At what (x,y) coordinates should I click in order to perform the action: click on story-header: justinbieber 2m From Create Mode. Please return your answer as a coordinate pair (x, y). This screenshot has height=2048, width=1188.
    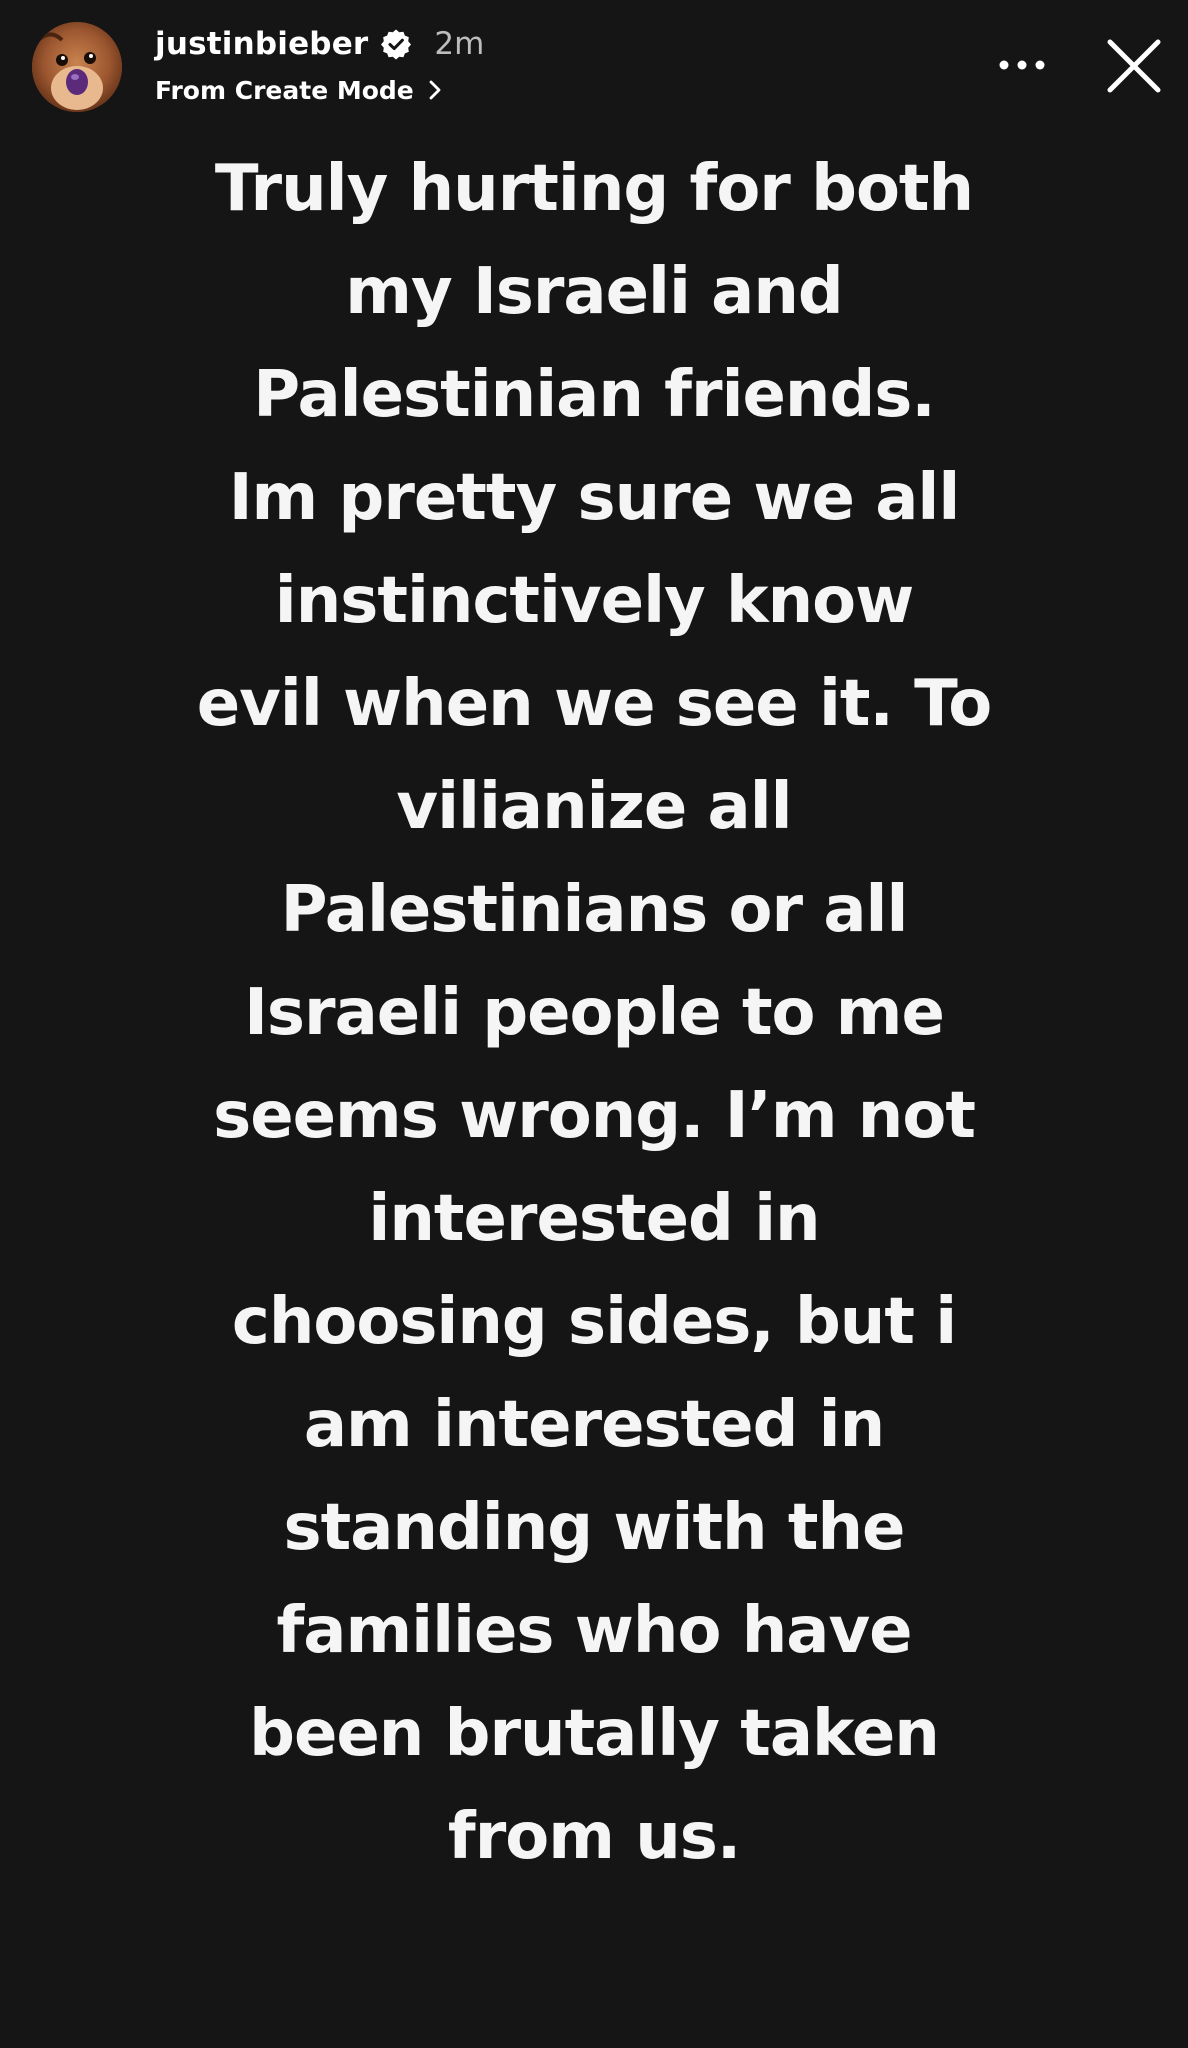
    Looking at the image, I should click on (594, 65).